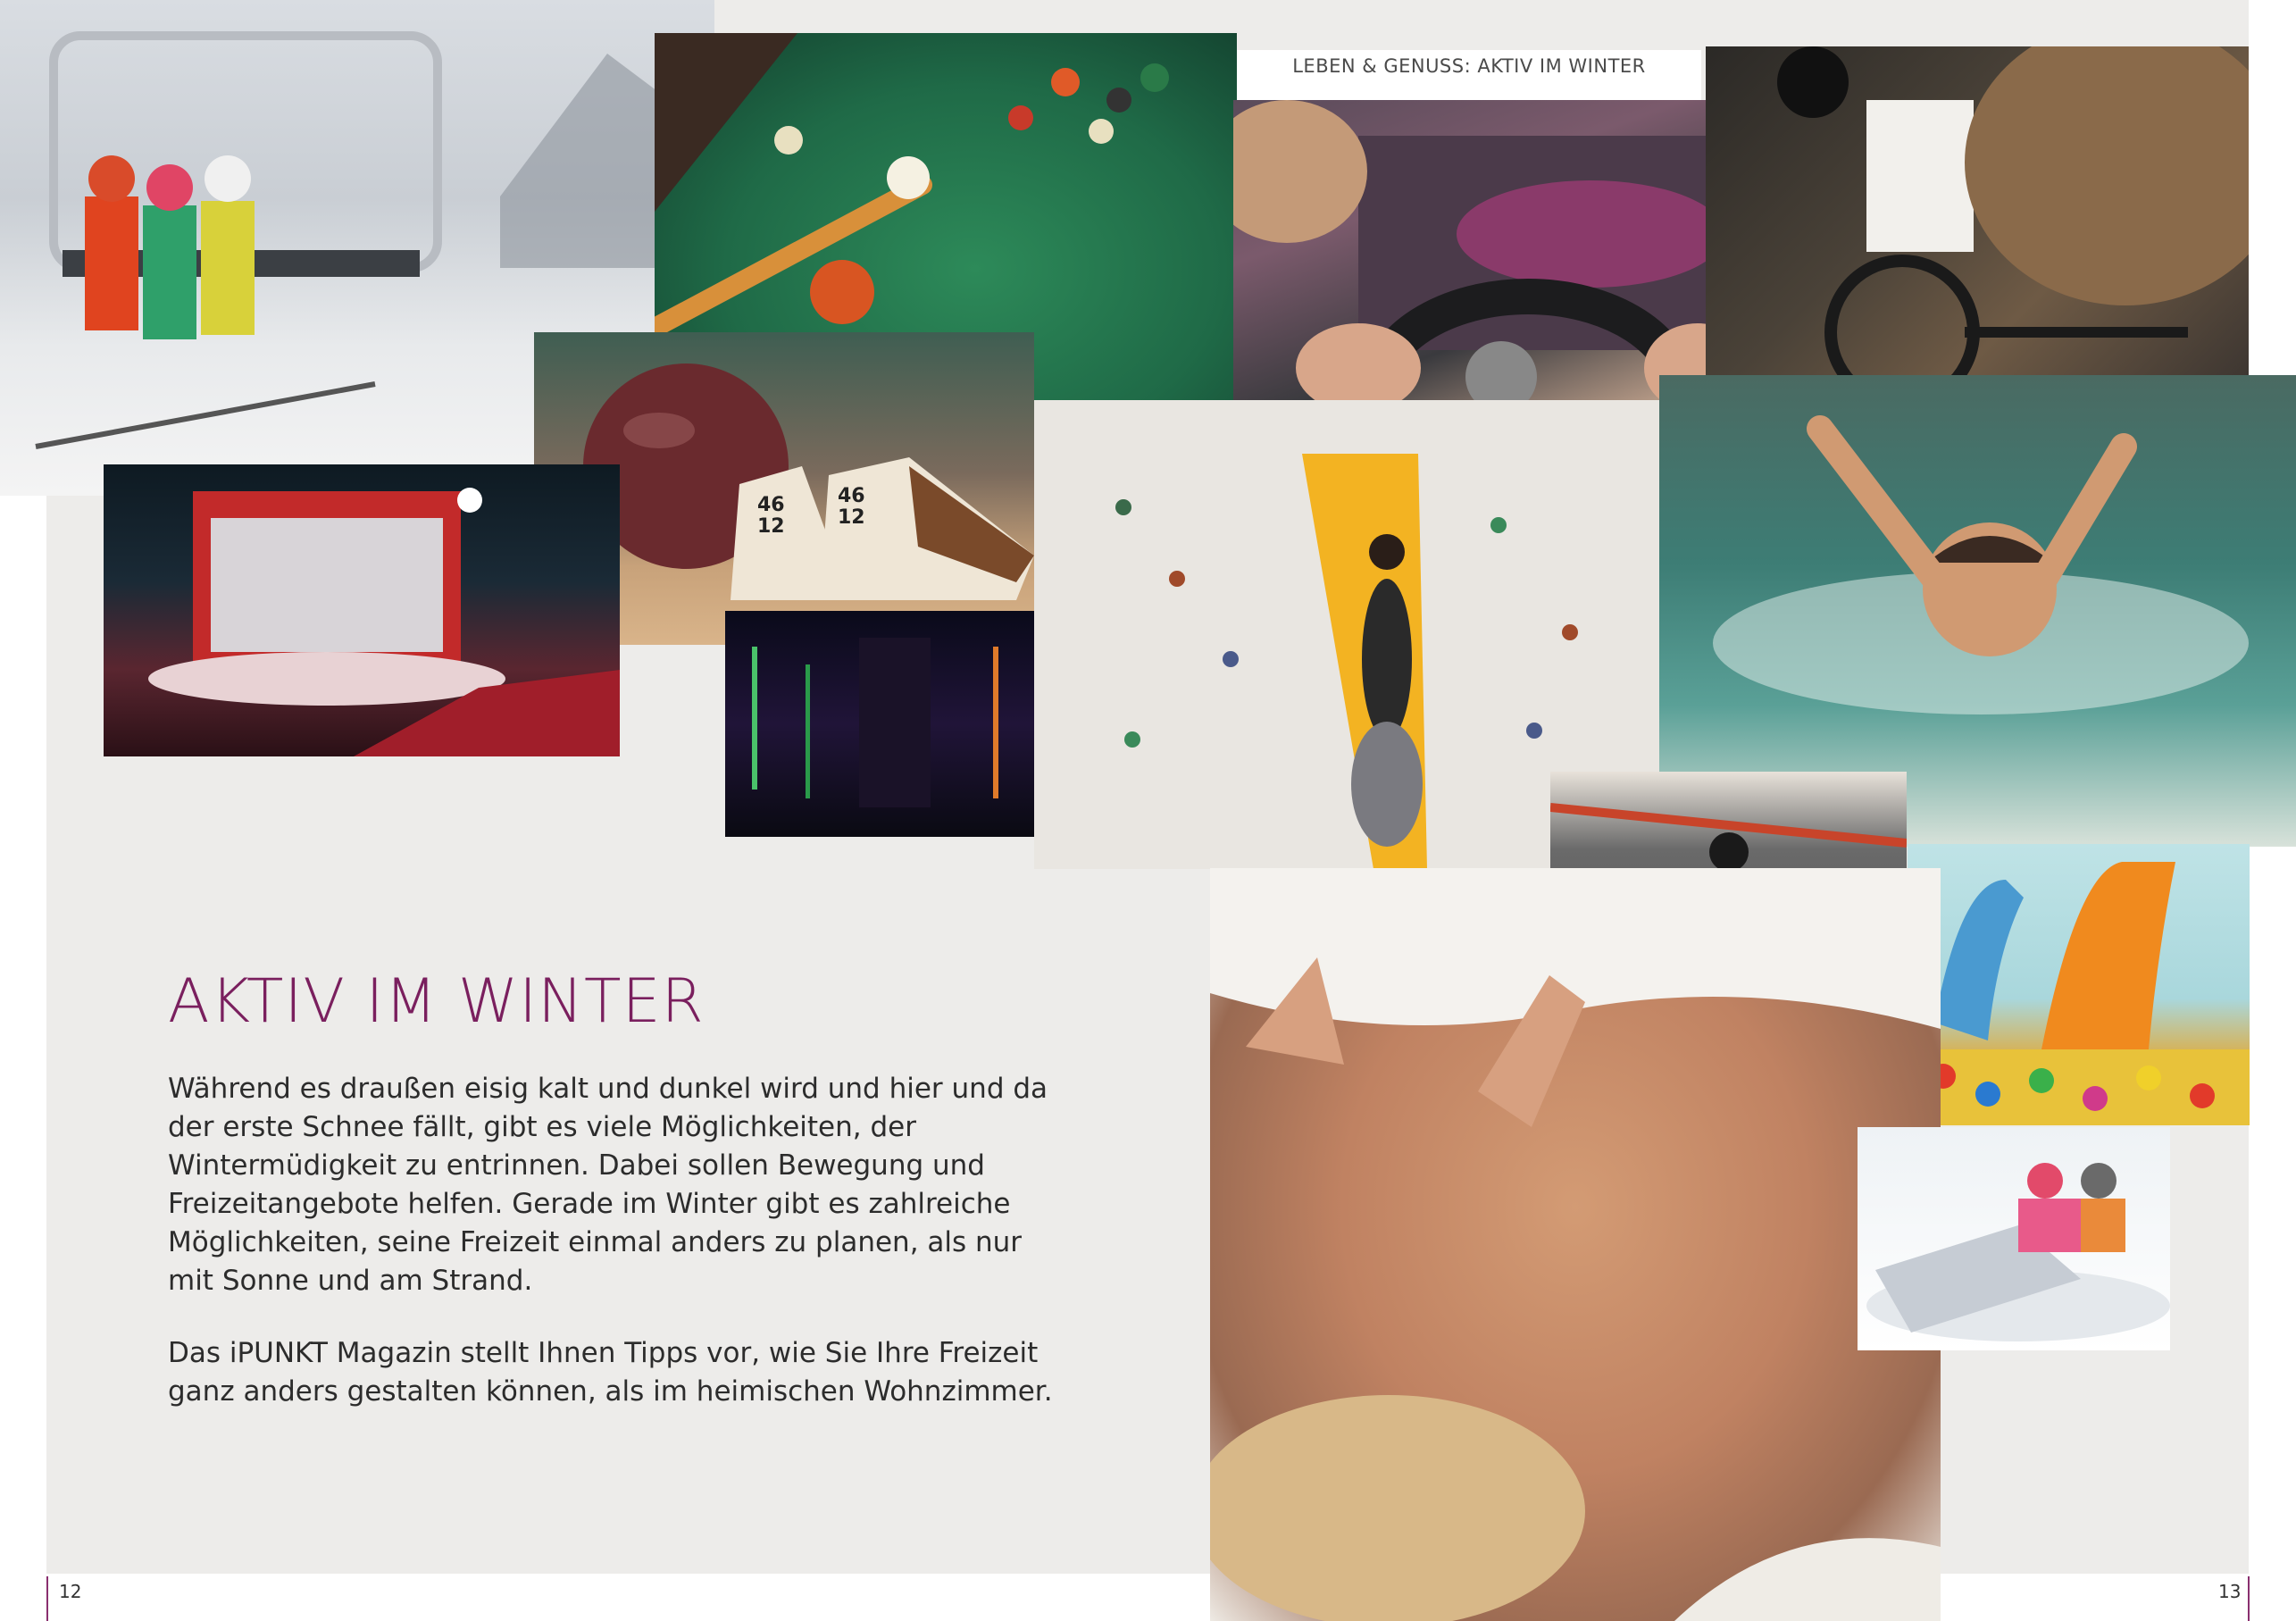 The height and width of the screenshot is (1621, 2296). Describe the element at coordinates (2230, 1591) in the screenshot. I see `page-number-right: 13` at that location.